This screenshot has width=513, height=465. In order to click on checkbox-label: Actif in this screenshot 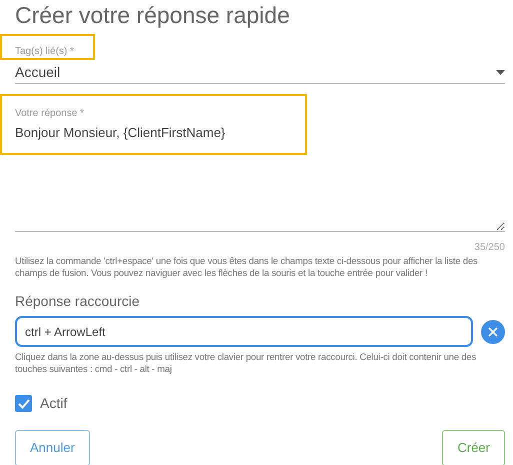, I will do `click(54, 403)`.